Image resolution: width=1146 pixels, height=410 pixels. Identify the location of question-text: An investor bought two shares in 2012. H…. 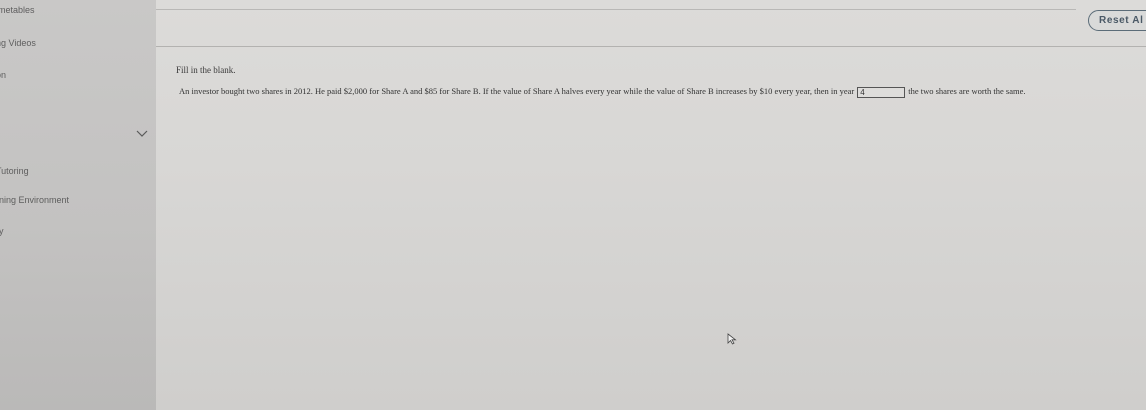
(654, 92).